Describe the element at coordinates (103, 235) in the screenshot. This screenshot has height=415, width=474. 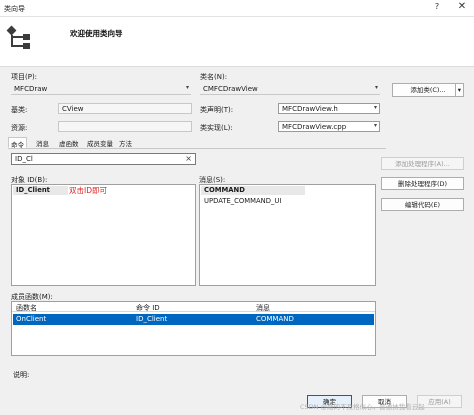
I see `object-id-list: ID_Client 双击ID即可` at that location.